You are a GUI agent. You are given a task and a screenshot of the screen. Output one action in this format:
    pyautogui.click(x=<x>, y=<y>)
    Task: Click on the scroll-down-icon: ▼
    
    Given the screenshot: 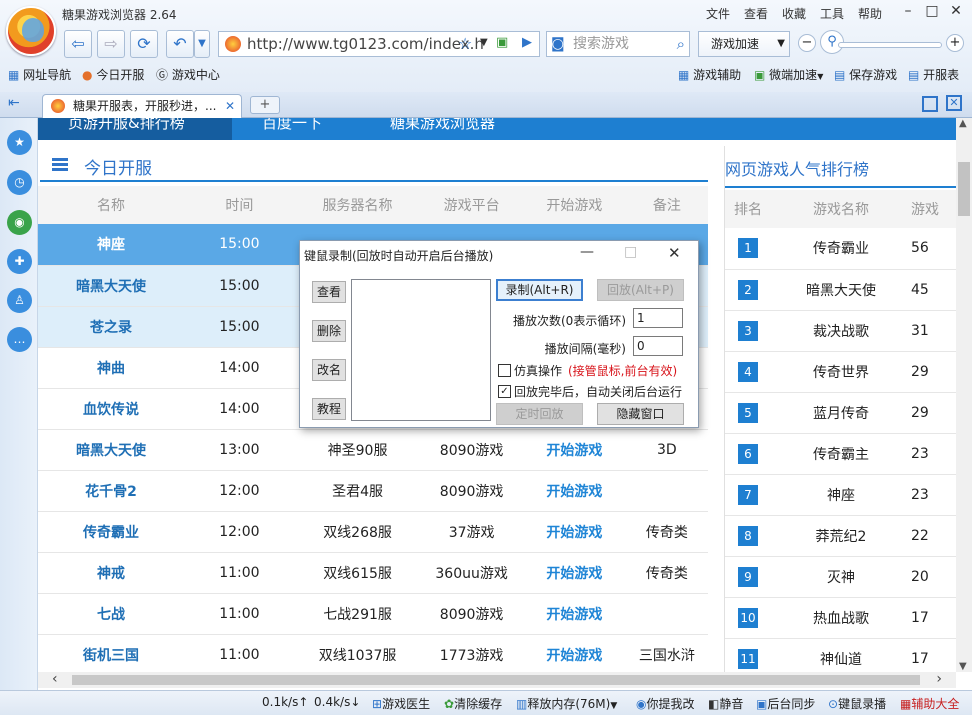 What is the action you would take?
    pyautogui.click(x=963, y=666)
    